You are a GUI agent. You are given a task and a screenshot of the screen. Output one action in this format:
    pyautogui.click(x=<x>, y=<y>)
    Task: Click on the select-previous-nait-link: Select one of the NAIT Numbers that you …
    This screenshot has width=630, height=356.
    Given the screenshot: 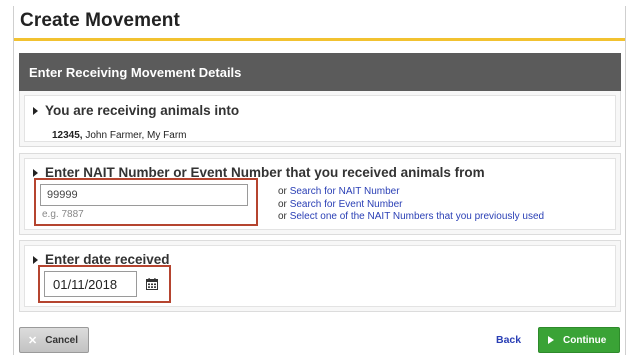 What is the action you would take?
    pyautogui.click(x=417, y=216)
    